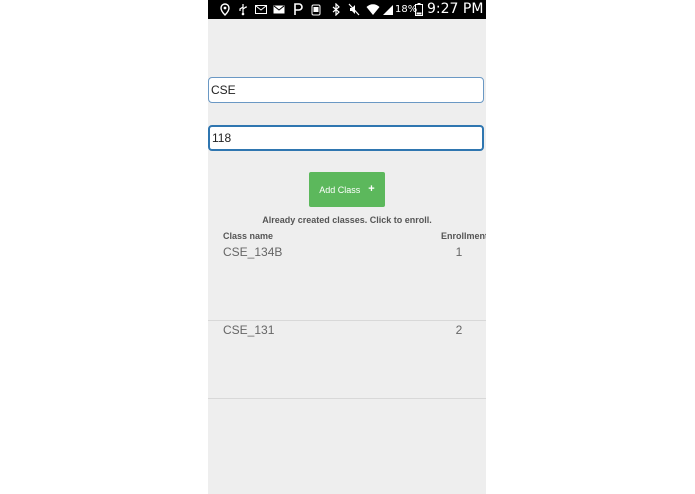  I want to click on class-name: CSE_131, so click(249, 330).